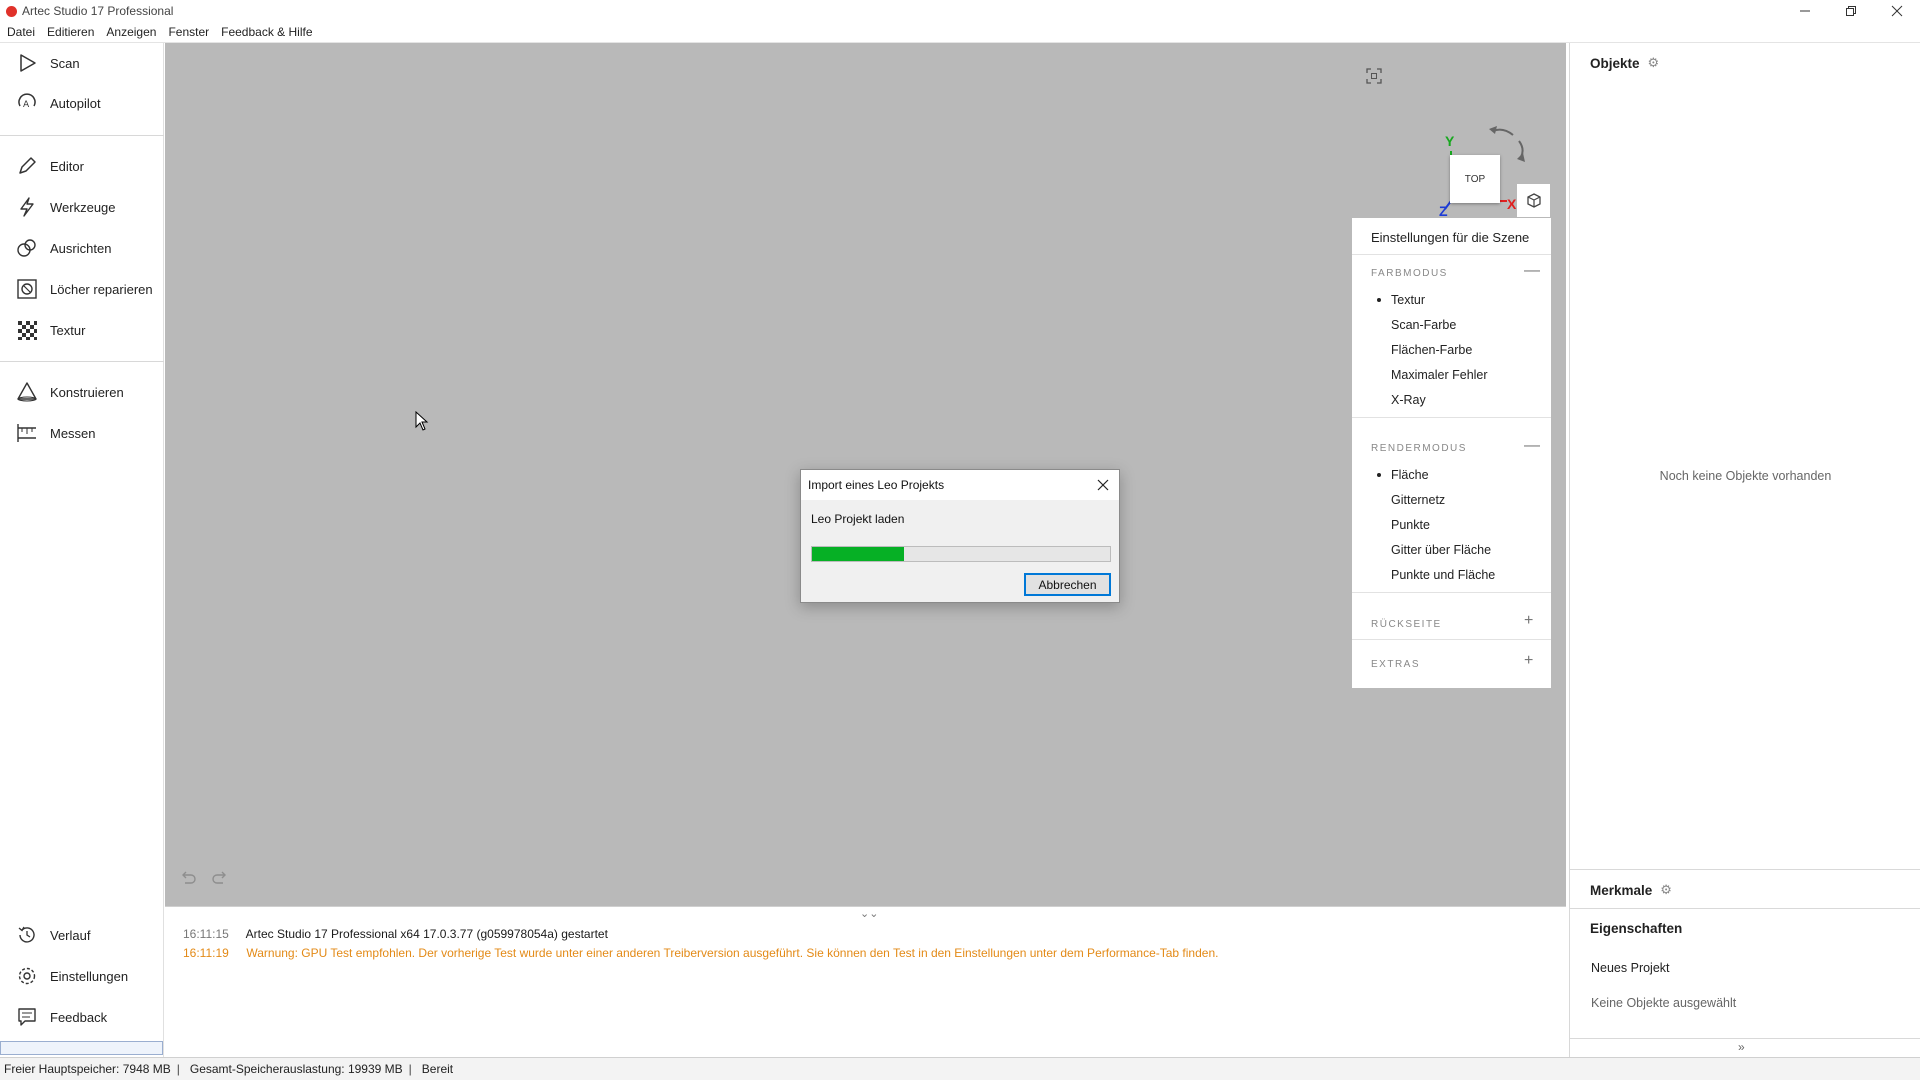  Describe the element at coordinates (1396, 664) in the screenshot. I see `extras-title: EXTRAS` at that location.